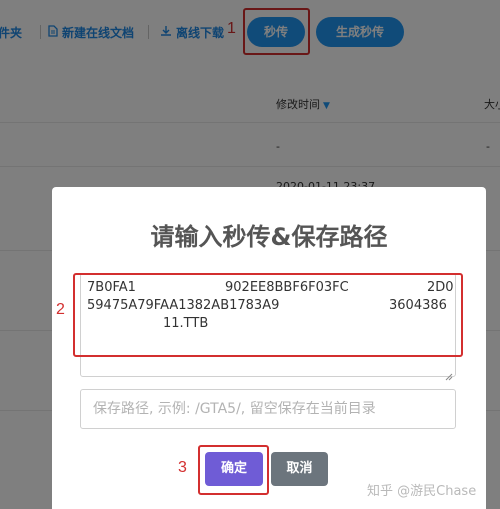 This screenshot has height=509, width=500. What do you see at coordinates (60, 309) in the screenshot?
I see `step-2-marker: 2` at bounding box center [60, 309].